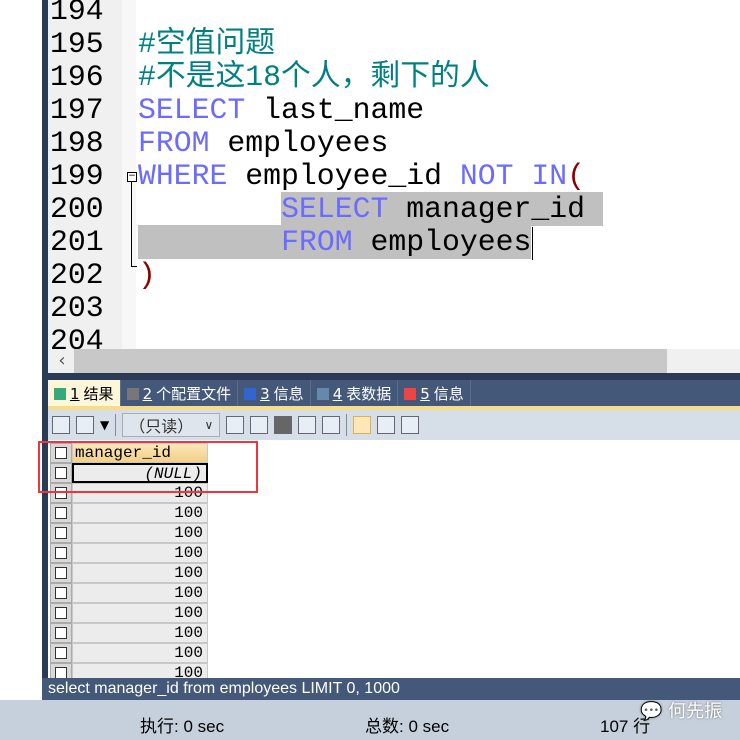 Image resolution: width=740 pixels, height=740 pixels. Describe the element at coordinates (116, 425) in the screenshot. I see `divider` at that location.